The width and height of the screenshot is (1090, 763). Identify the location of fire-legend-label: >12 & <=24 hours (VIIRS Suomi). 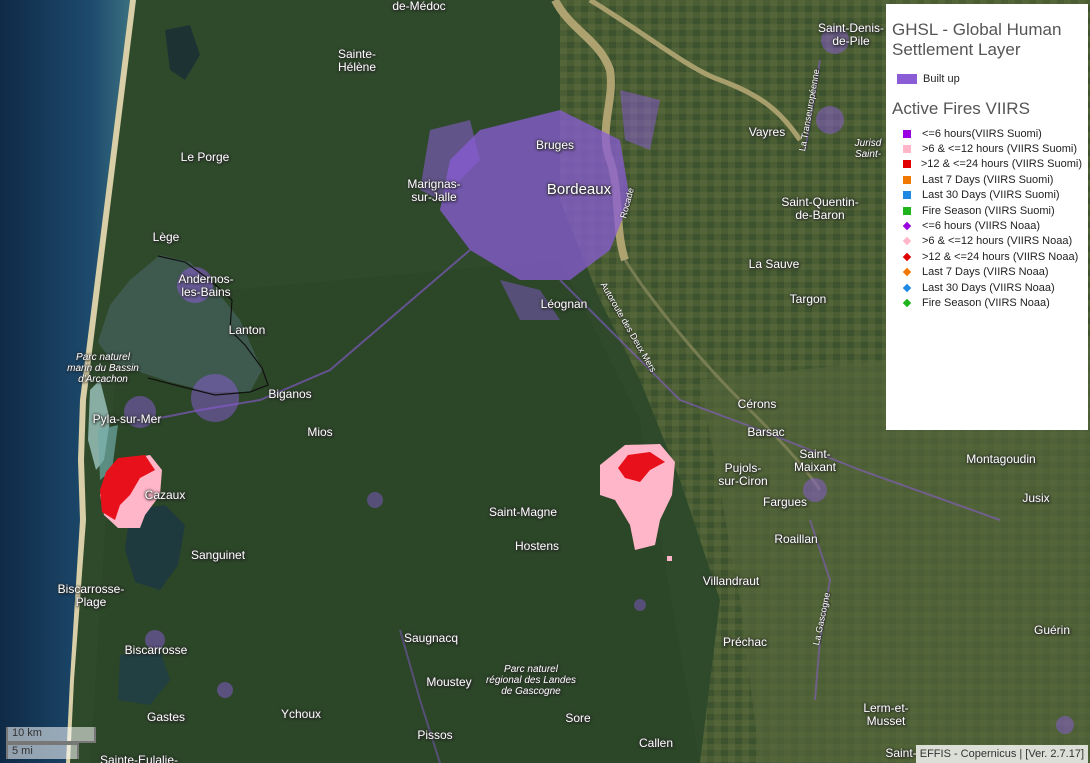
(1001, 164).